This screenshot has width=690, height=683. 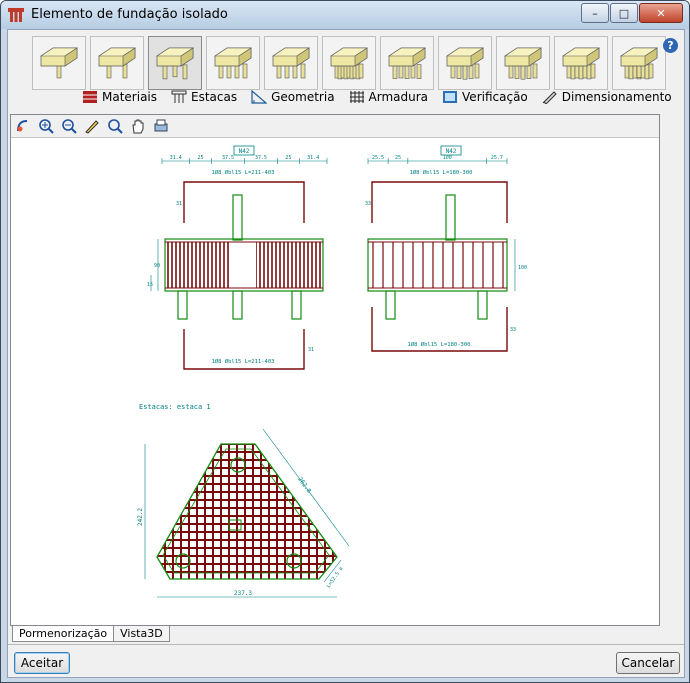 I want to click on plan-height-dim: 242.2, so click(x=140, y=517).